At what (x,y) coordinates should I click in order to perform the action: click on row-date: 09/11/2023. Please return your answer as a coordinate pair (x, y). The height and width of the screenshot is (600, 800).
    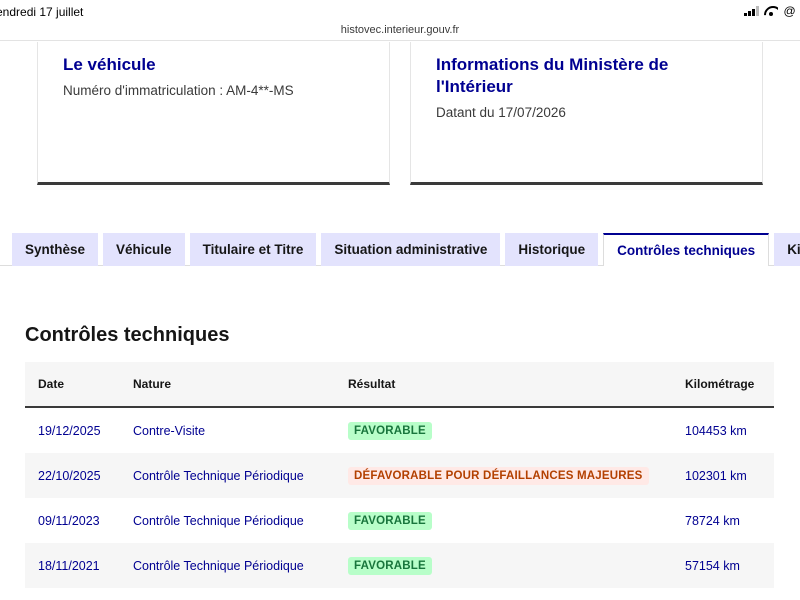
    Looking at the image, I should click on (69, 520).